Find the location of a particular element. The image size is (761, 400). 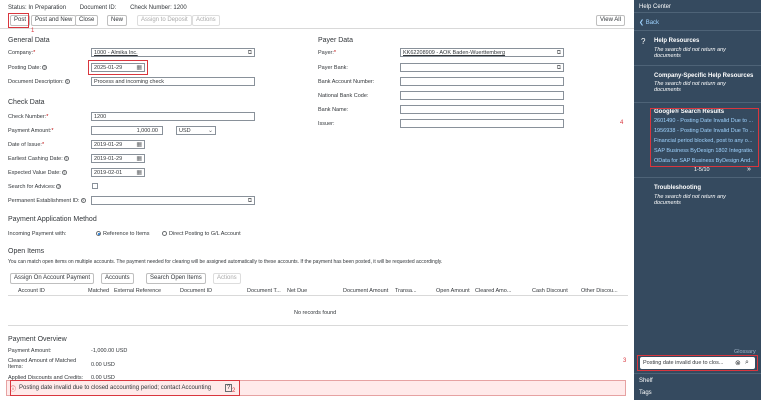

column-header: External Reference is located at coordinates (137, 291).